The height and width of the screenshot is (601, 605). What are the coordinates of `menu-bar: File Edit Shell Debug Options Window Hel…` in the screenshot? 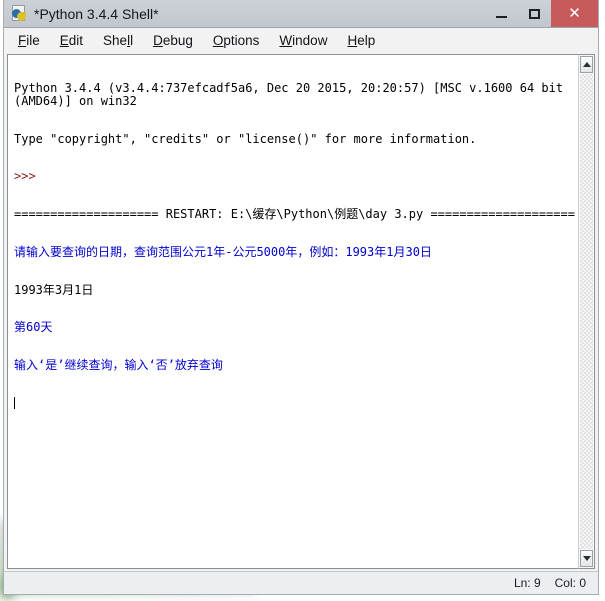 It's located at (301, 39).